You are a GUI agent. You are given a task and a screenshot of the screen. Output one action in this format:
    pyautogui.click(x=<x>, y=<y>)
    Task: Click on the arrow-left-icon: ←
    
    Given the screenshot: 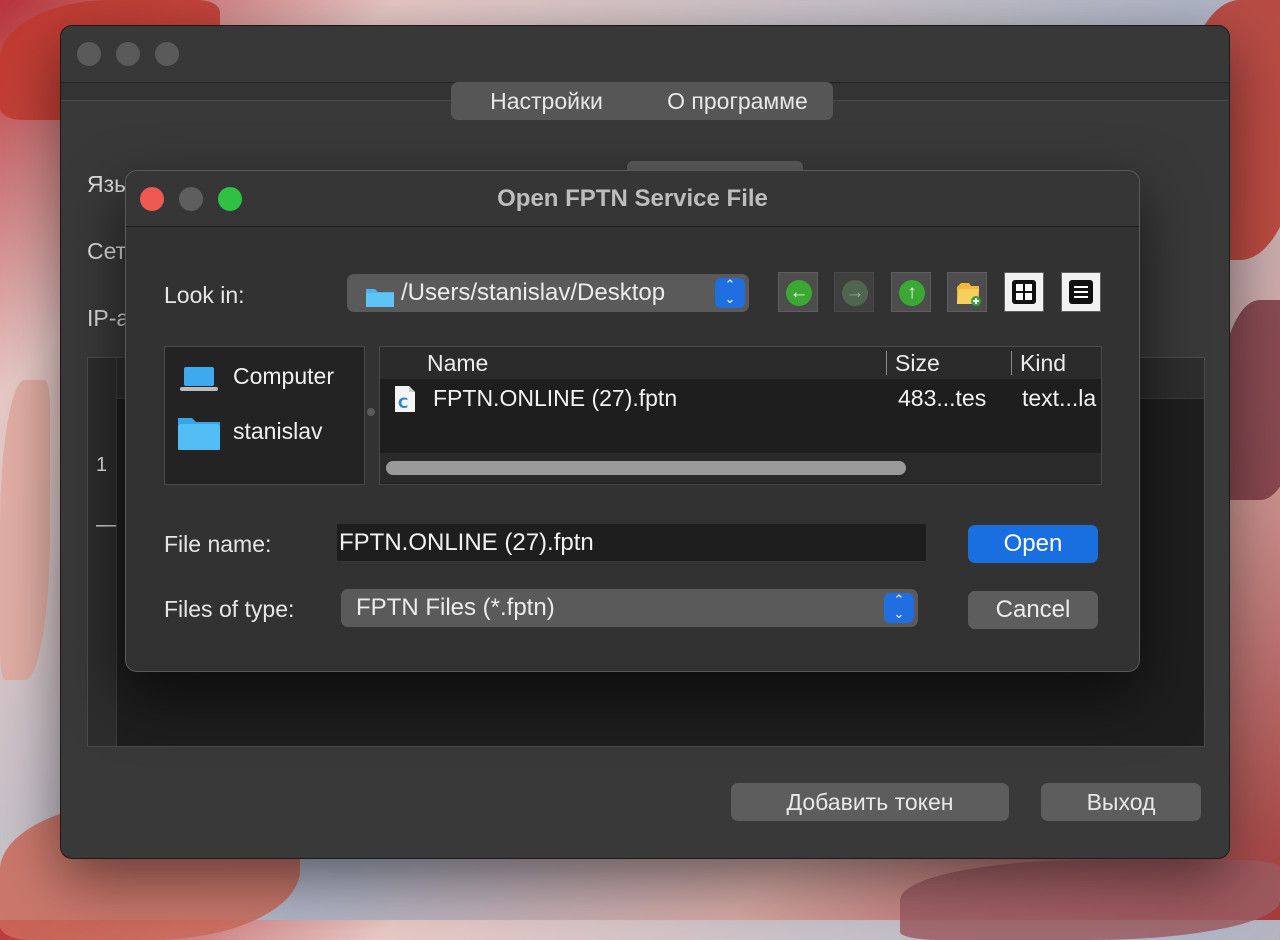 What is the action you would take?
    pyautogui.click(x=799, y=293)
    